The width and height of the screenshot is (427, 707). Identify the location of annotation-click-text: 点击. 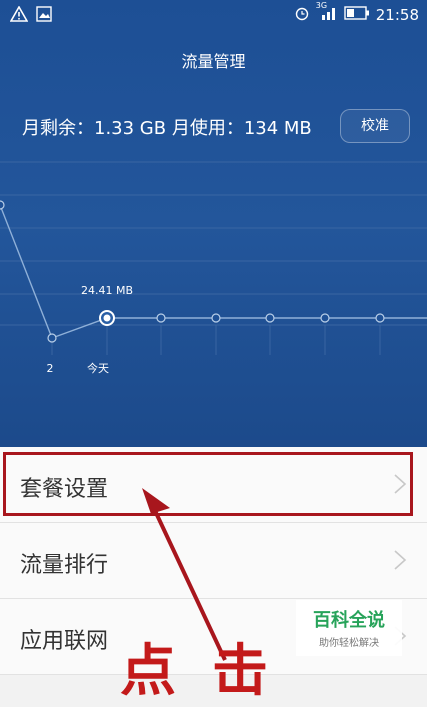
(212, 671).